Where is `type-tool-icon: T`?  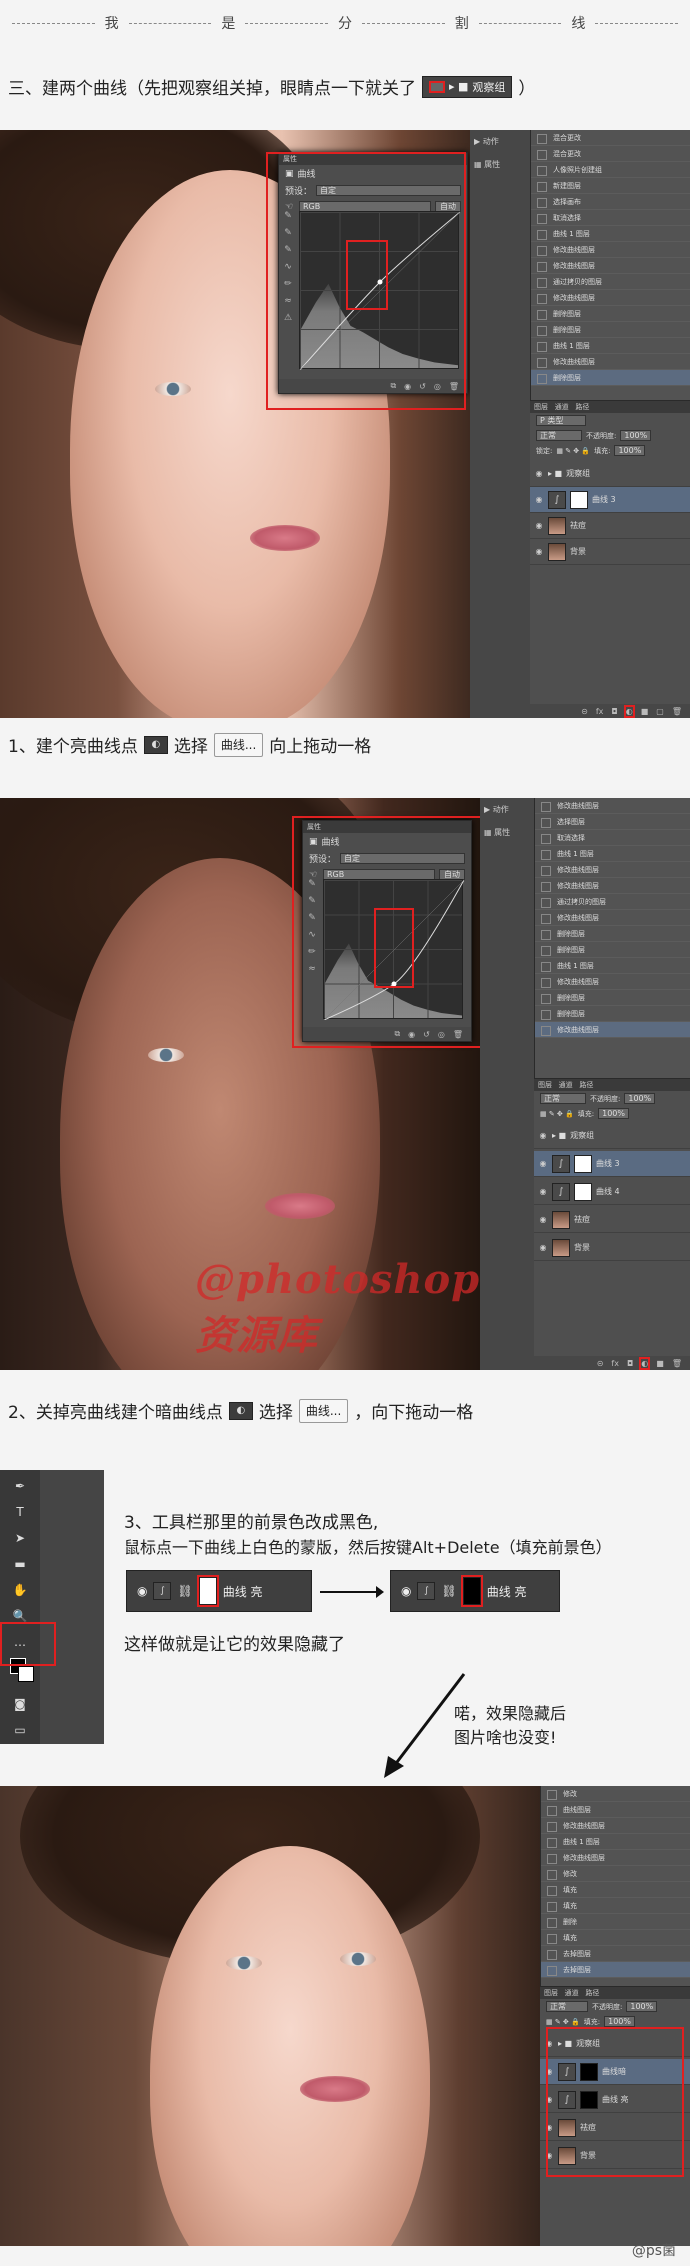 type-tool-icon: T is located at coordinates (20, 1512).